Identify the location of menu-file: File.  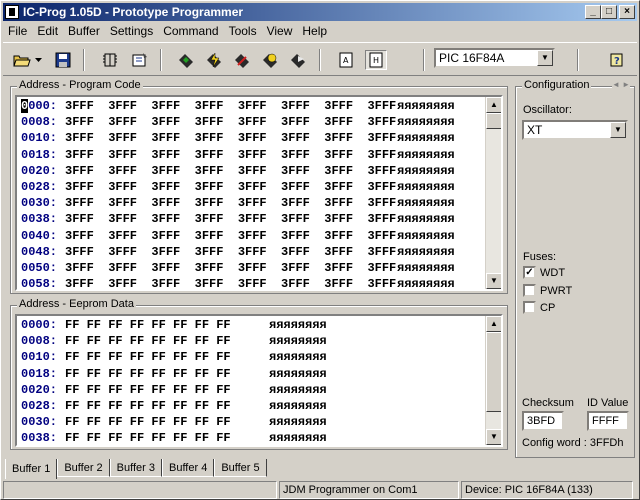
(17, 31).